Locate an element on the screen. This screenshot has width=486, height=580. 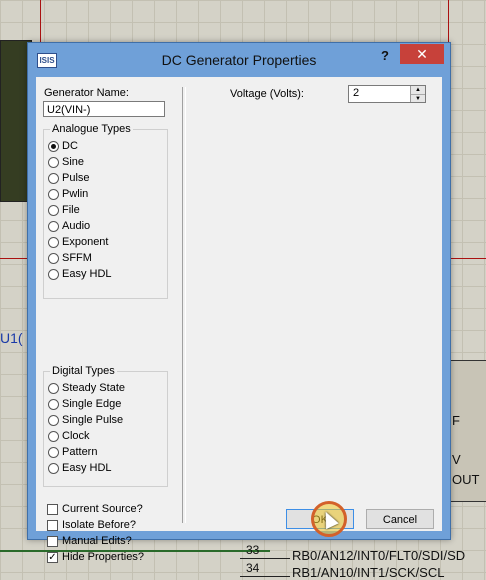
spin-up-icon: ▲ is located at coordinates (418, 90).